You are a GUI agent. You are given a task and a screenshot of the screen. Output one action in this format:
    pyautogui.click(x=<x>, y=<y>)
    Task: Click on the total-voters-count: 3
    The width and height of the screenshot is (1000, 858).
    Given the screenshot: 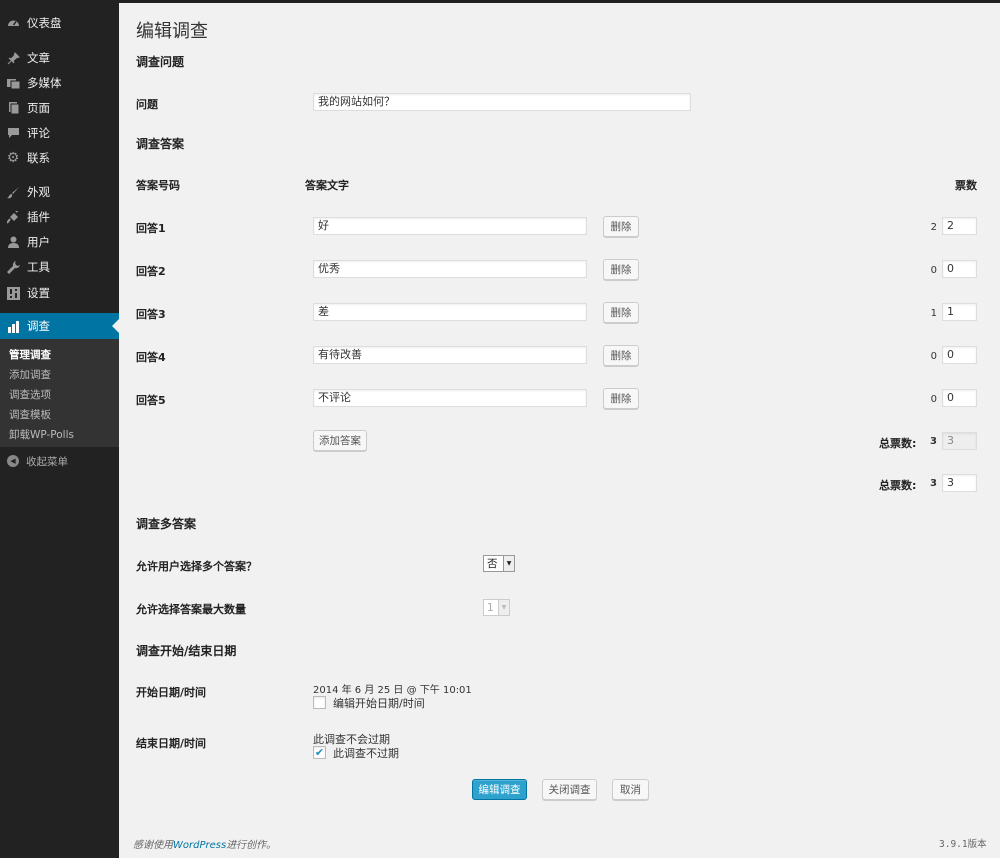 What is the action you would take?
    pyautogui.click(x=933, y=483)
    